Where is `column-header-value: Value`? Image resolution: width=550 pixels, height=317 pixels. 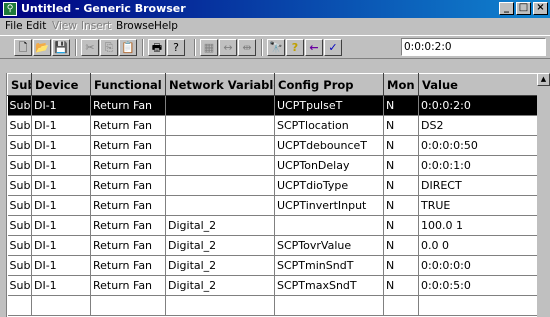
column-header-value: Value is located at coordinates (478, 84).